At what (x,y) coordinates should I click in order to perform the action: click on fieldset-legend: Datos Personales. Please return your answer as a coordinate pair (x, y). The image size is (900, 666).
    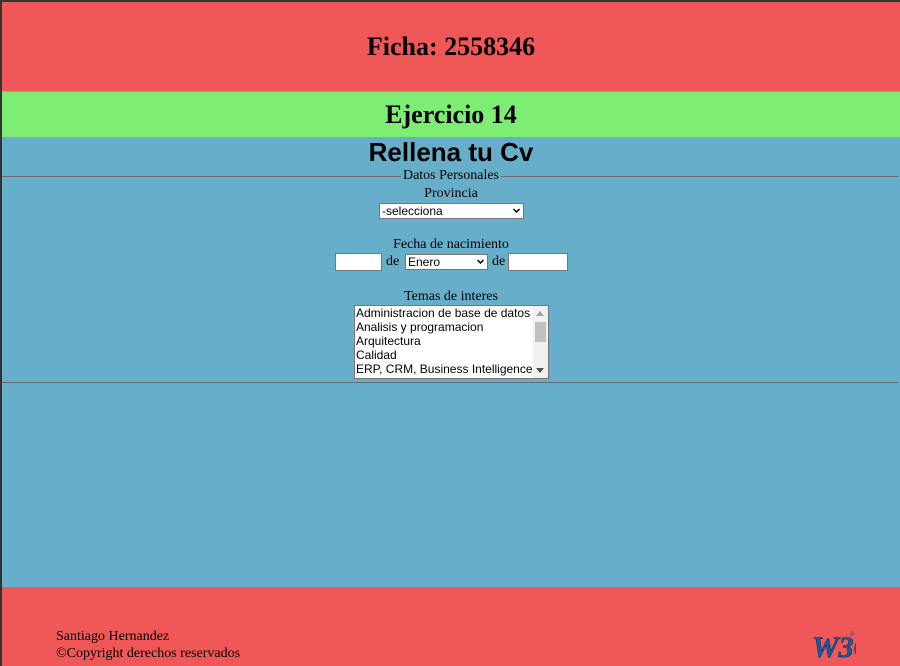
    Looking at the image, I should click on (451, 176).